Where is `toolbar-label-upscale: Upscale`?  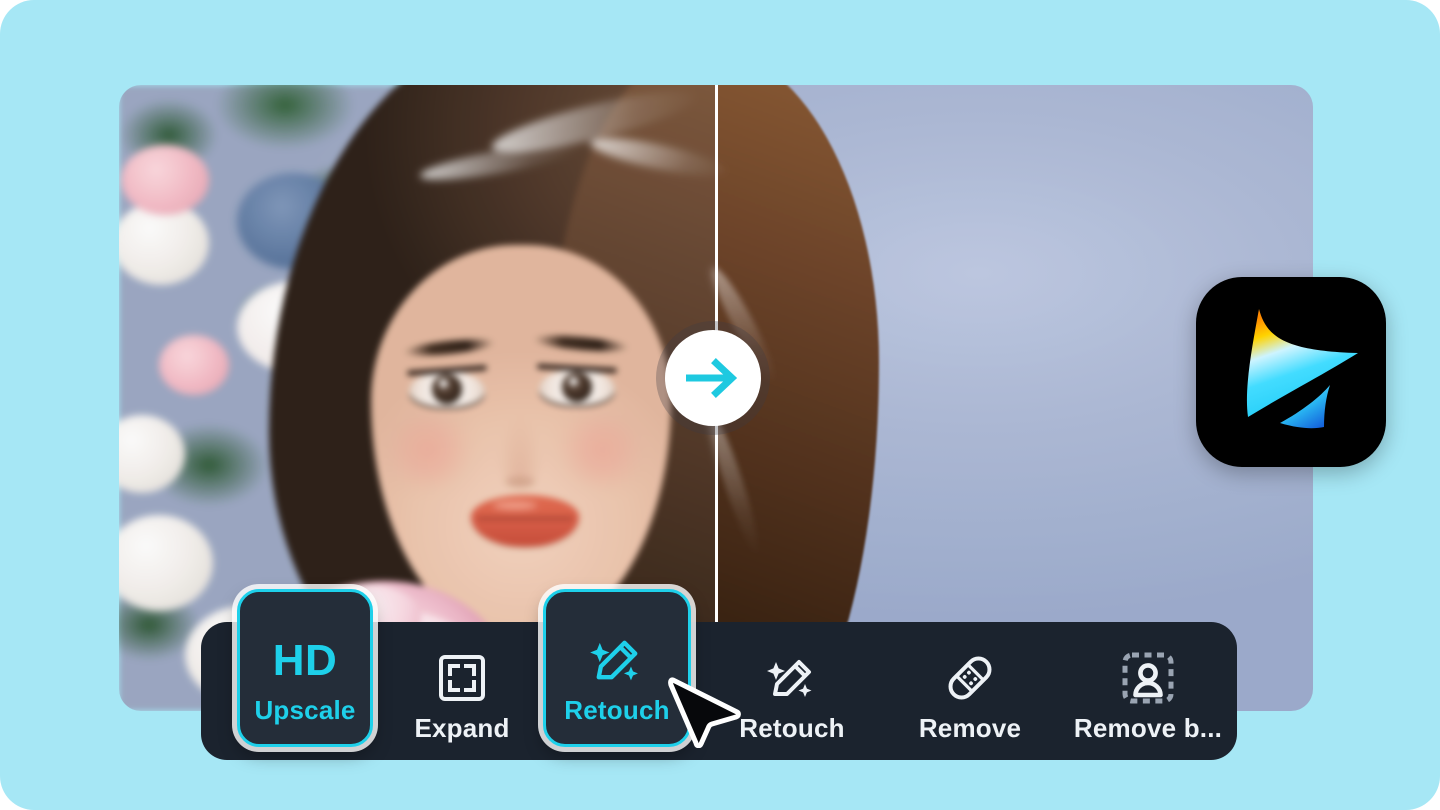 toolbar-label-upscale: Upscale is located at coordinates (305, 710).